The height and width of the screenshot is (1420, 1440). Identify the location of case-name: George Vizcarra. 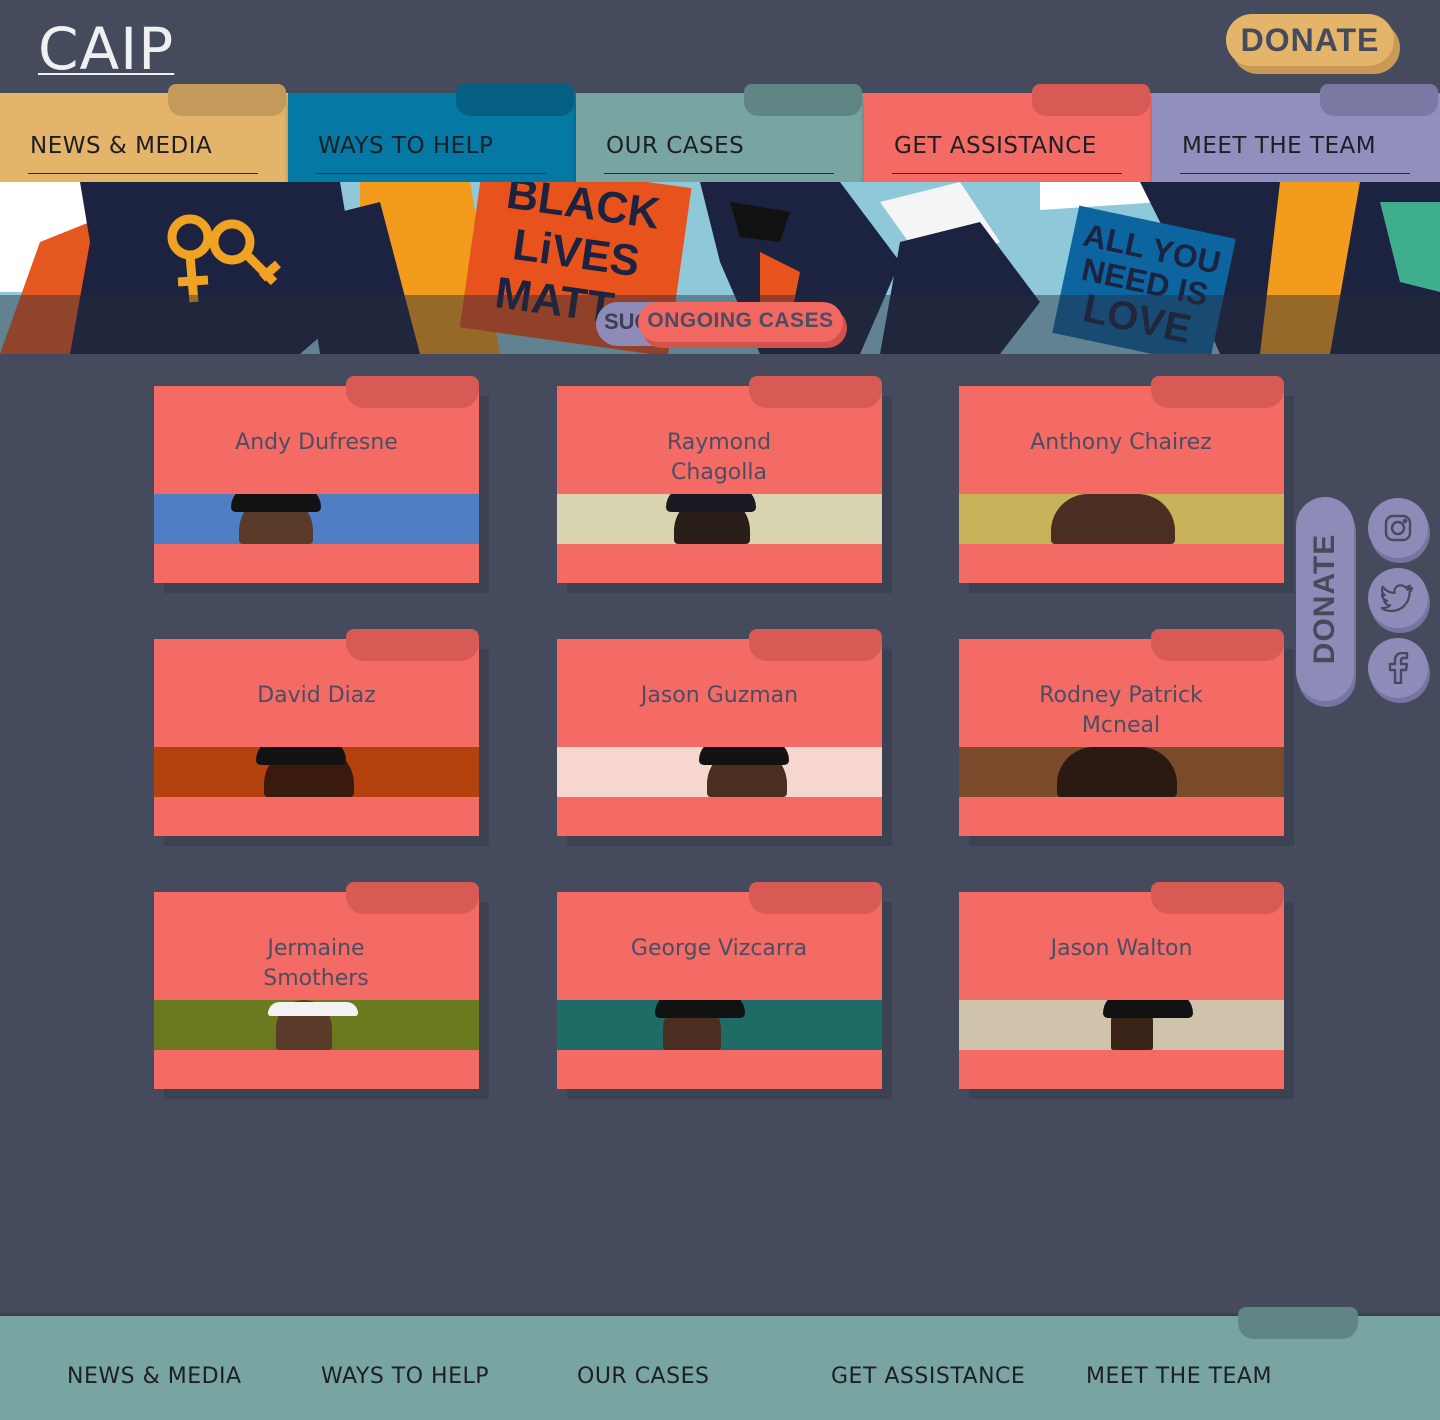
(719, 948).